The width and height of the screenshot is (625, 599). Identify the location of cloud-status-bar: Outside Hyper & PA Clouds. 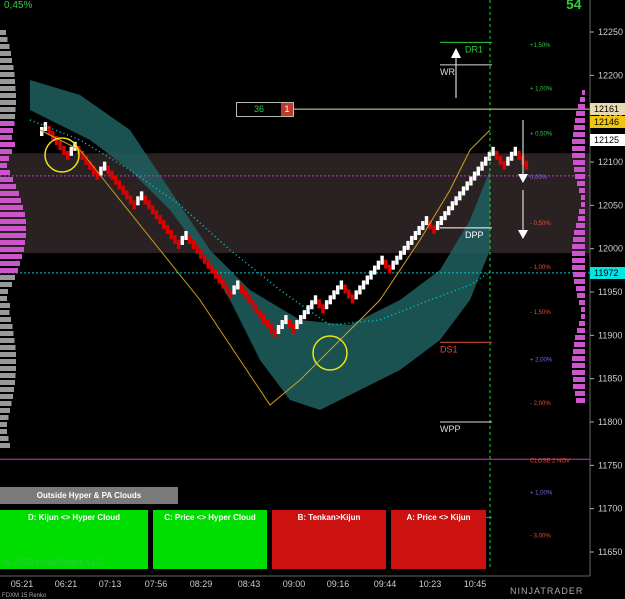
(89, 495).